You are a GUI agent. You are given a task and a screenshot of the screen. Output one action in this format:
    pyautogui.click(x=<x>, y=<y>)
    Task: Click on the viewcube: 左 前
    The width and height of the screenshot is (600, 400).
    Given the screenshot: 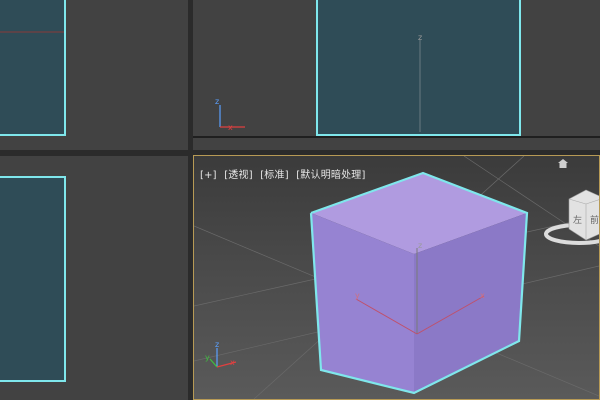 What is the action you would take?
    pyautogui.click(x=571, y=202)
    